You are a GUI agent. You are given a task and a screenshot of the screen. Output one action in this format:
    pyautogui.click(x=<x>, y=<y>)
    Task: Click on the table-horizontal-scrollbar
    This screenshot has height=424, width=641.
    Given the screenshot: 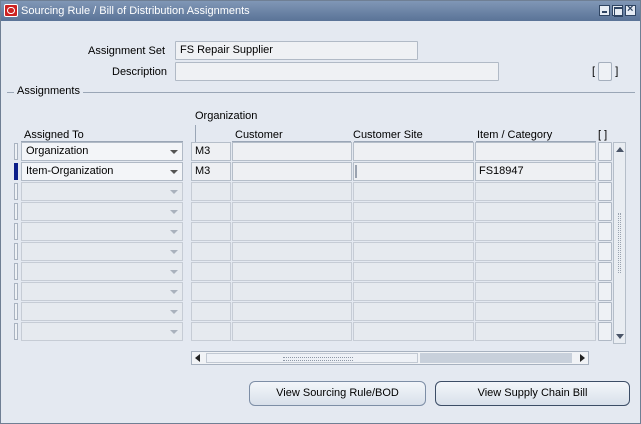 What is the action you would take?
    pyautogui.click(x=390, y=358)
    